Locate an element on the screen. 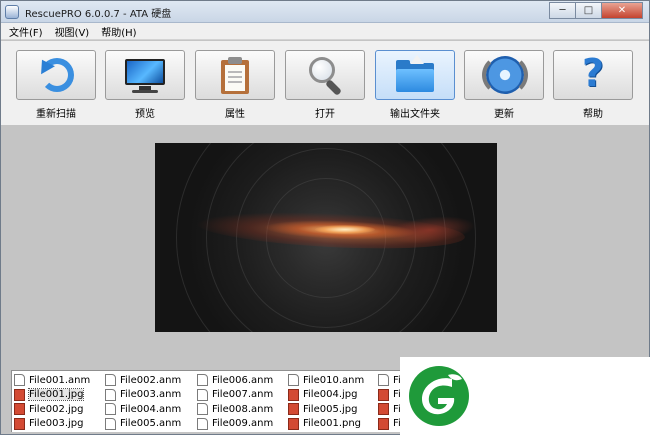 Image resolution: width=650 pixels, height=435 pixels. properties-button: 属性 is located at coordinates (235, 86).